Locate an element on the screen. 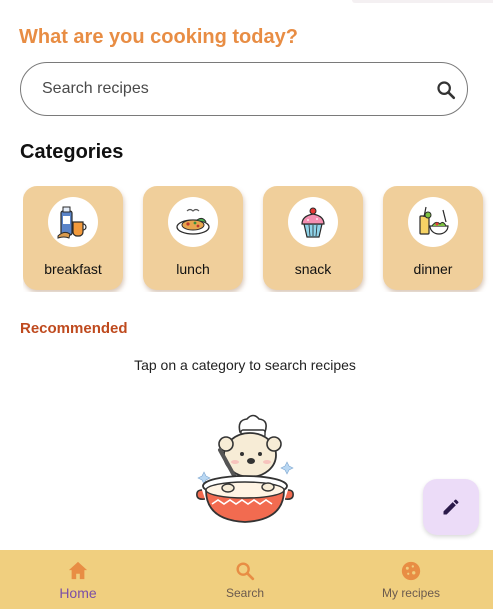 This screenshot has width=493, height=609. search-input is located at coordinates (232, 89).